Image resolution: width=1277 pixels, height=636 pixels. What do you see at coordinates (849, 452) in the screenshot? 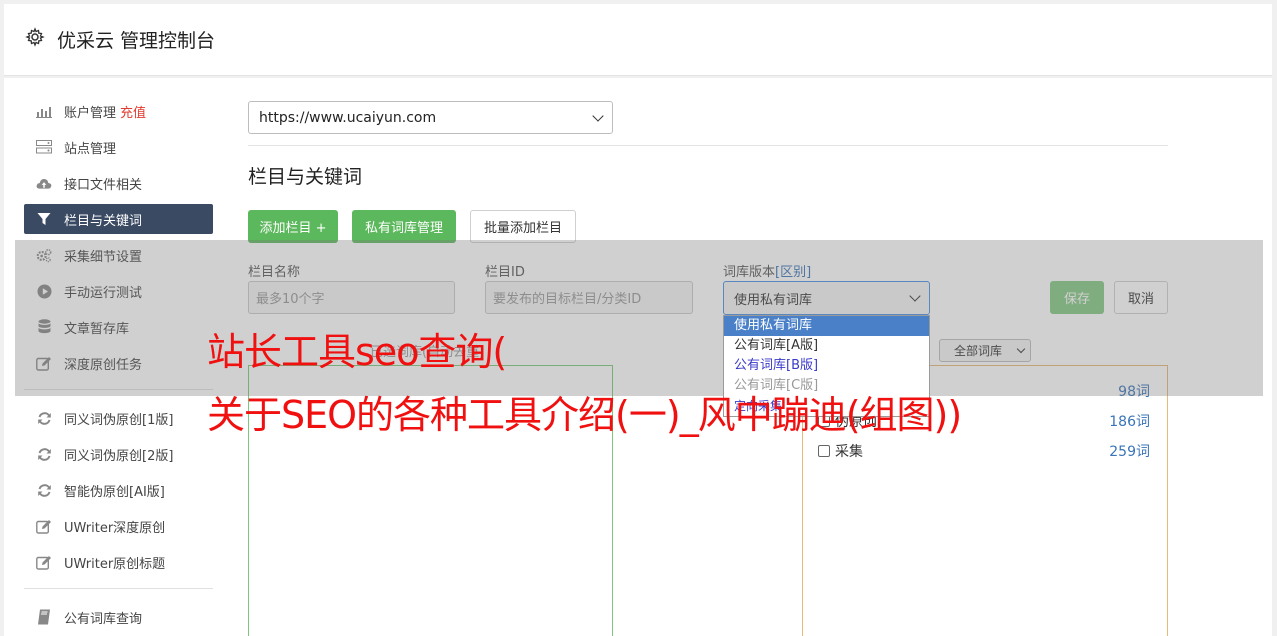
I see `library-name: 采集` at bounding box center [849, 452].